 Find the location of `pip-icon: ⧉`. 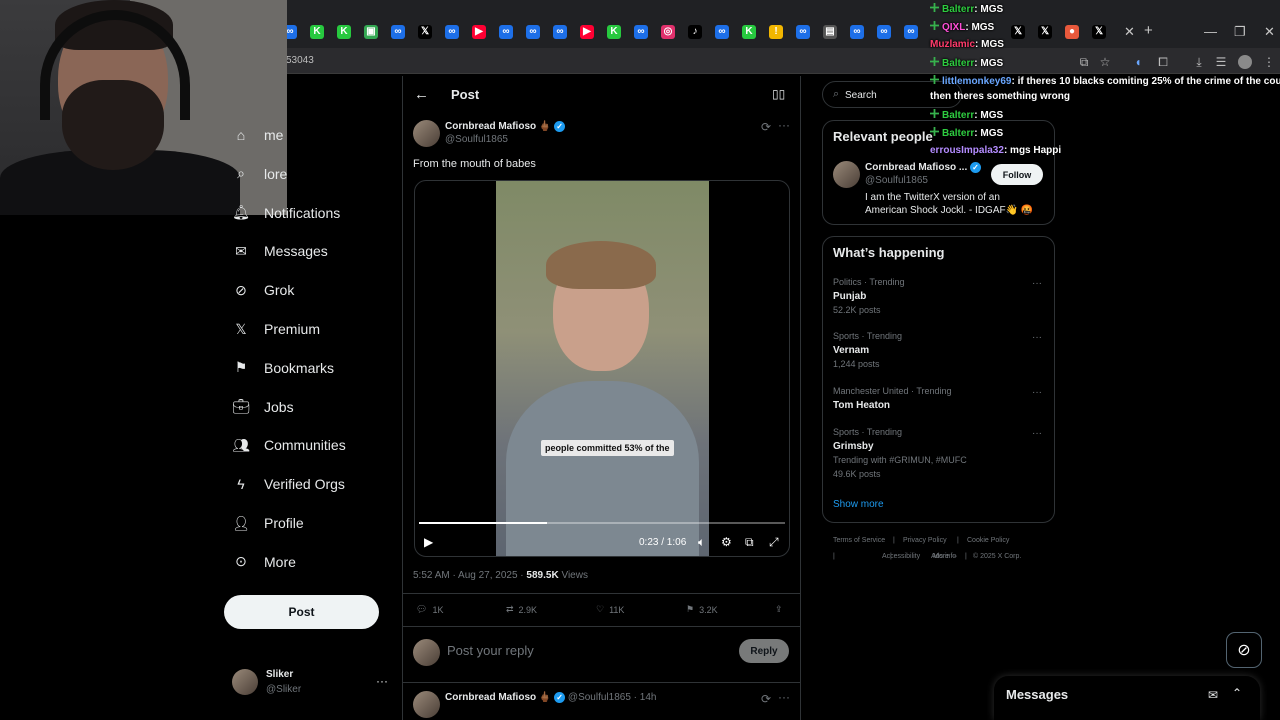

pip-icon: ⧉ is located at coordinates (749, 542).